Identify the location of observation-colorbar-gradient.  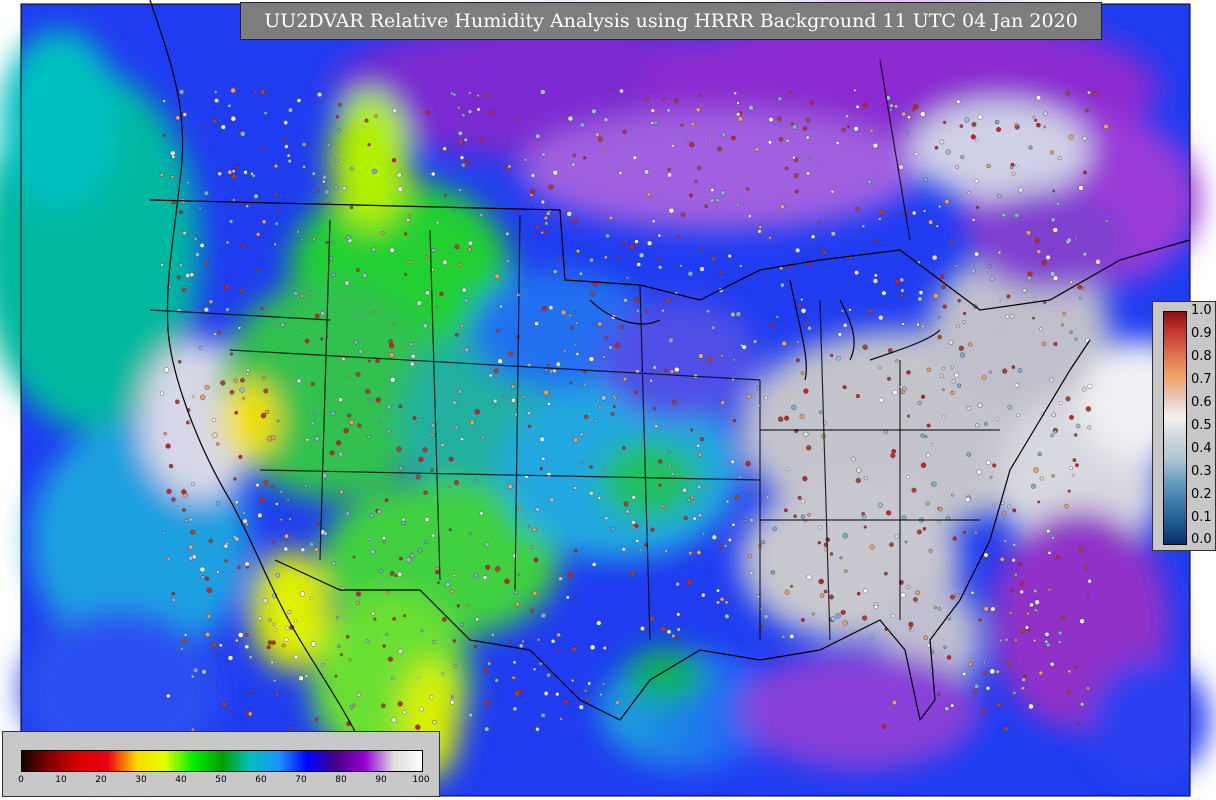
(1175, 428).